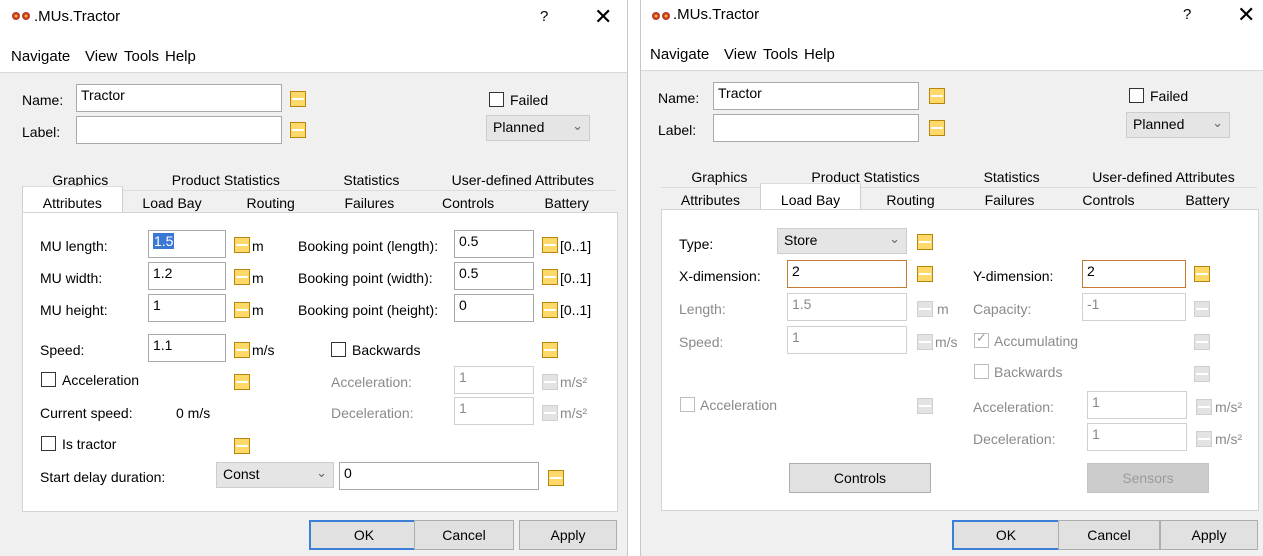 The height and width of the screenshot is (556, 1263). What do you see at coordinates (550, 350) in the screenshot?
I see `backwards-control-icon` at bounding box center [550, 350].